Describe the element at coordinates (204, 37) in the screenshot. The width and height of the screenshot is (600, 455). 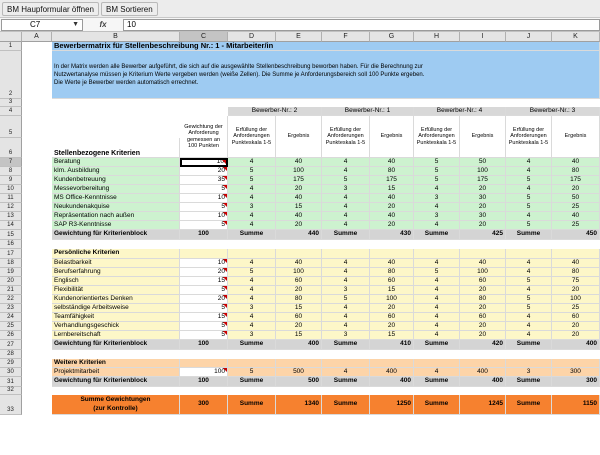
I see `column-header-c: C` at that location.